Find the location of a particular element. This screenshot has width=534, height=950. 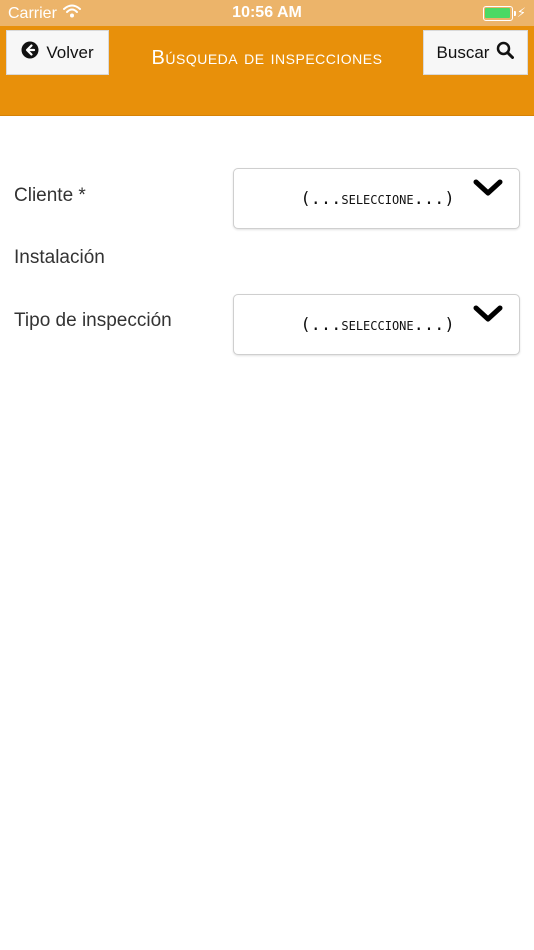

status-right: ⚡ is located at coordinates (504, 13).